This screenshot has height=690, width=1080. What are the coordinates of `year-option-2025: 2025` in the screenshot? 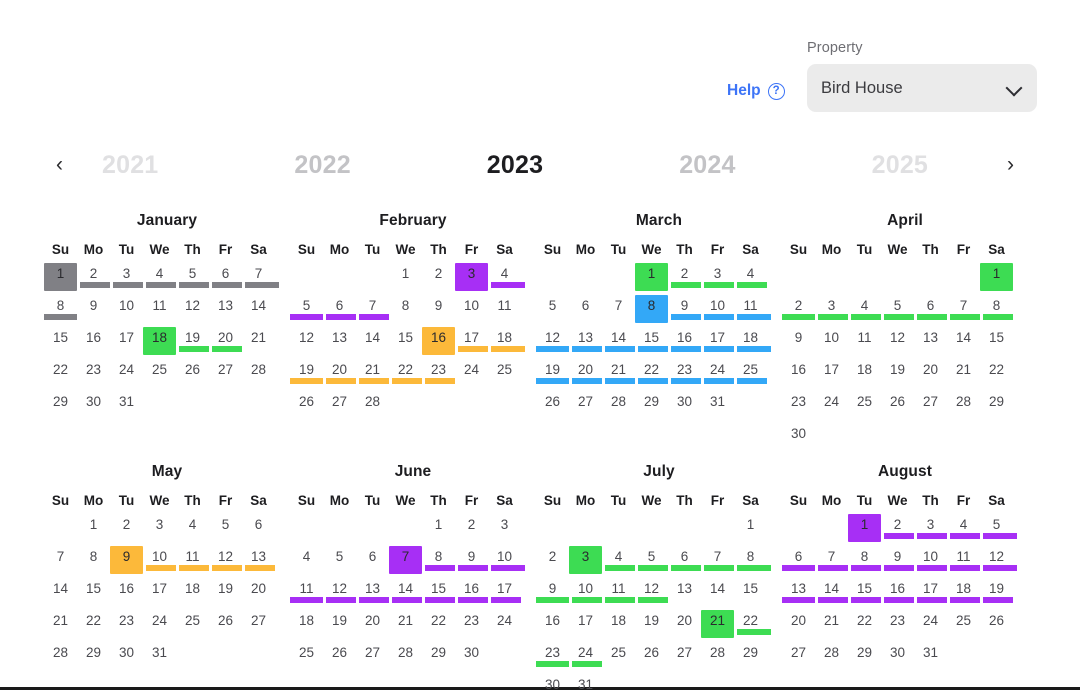 It's located at (900, 165).